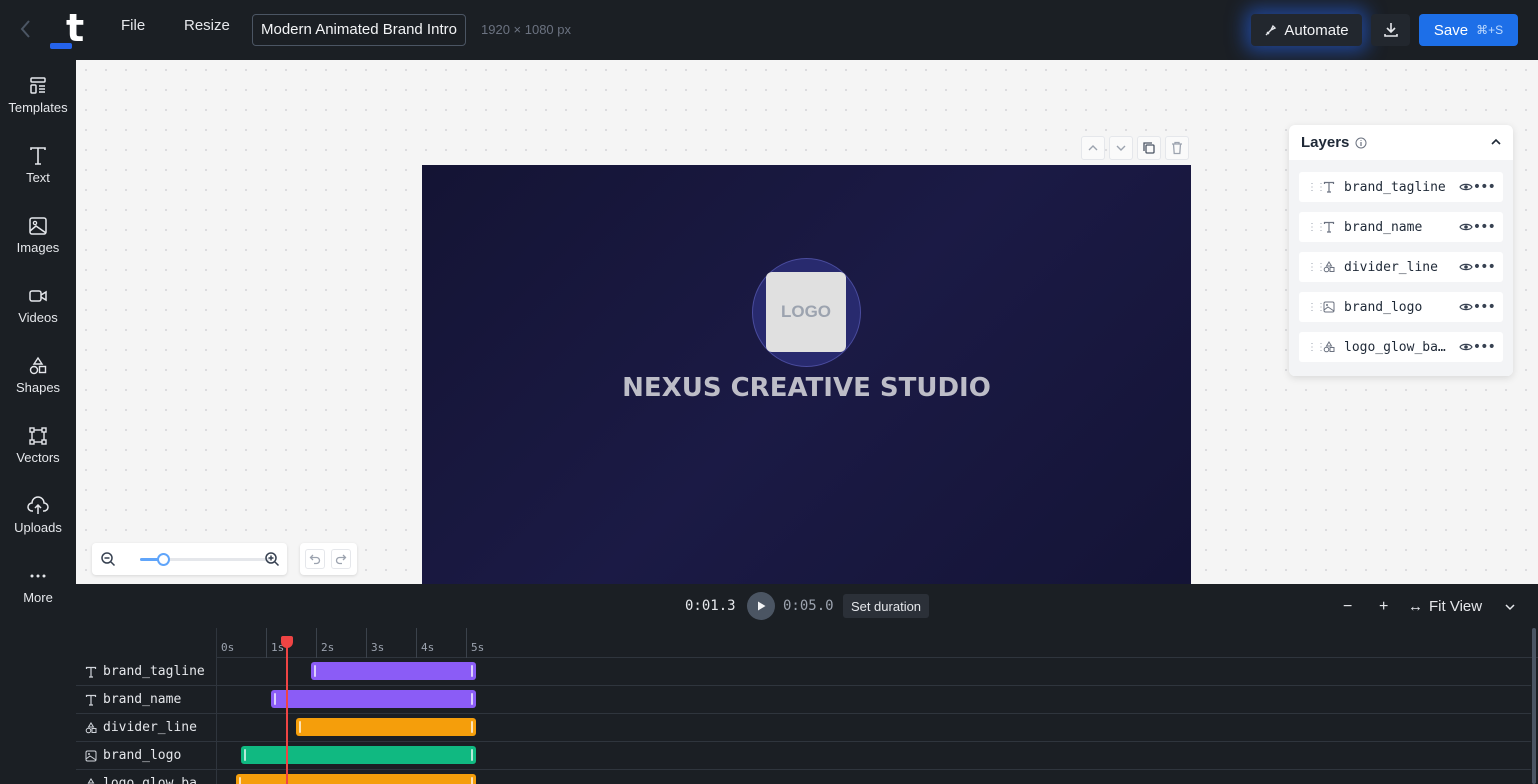  What do you see at coordinates (1306, 30) in the screenshot?
I see `automate-button: Automate` at bounding box center [1306, 30].